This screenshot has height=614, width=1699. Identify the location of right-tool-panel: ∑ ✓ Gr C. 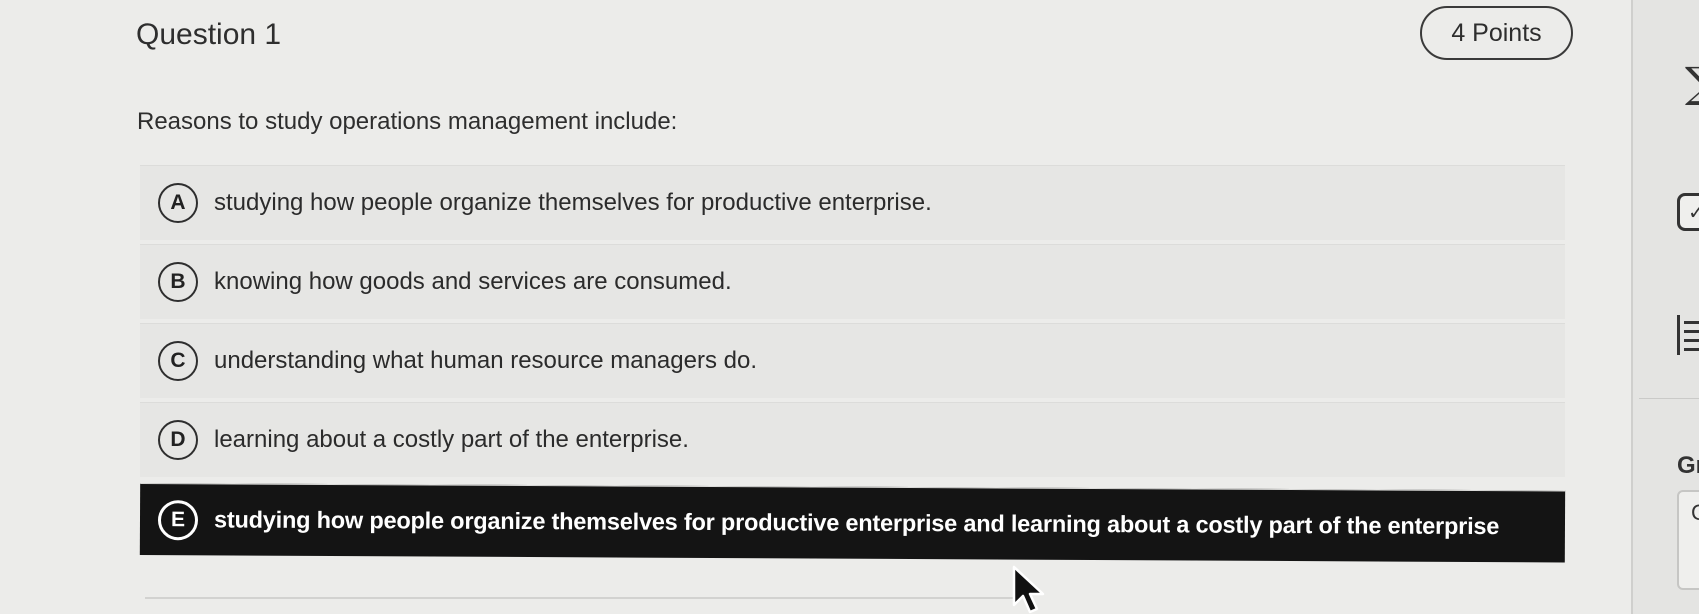
(1665, 307).